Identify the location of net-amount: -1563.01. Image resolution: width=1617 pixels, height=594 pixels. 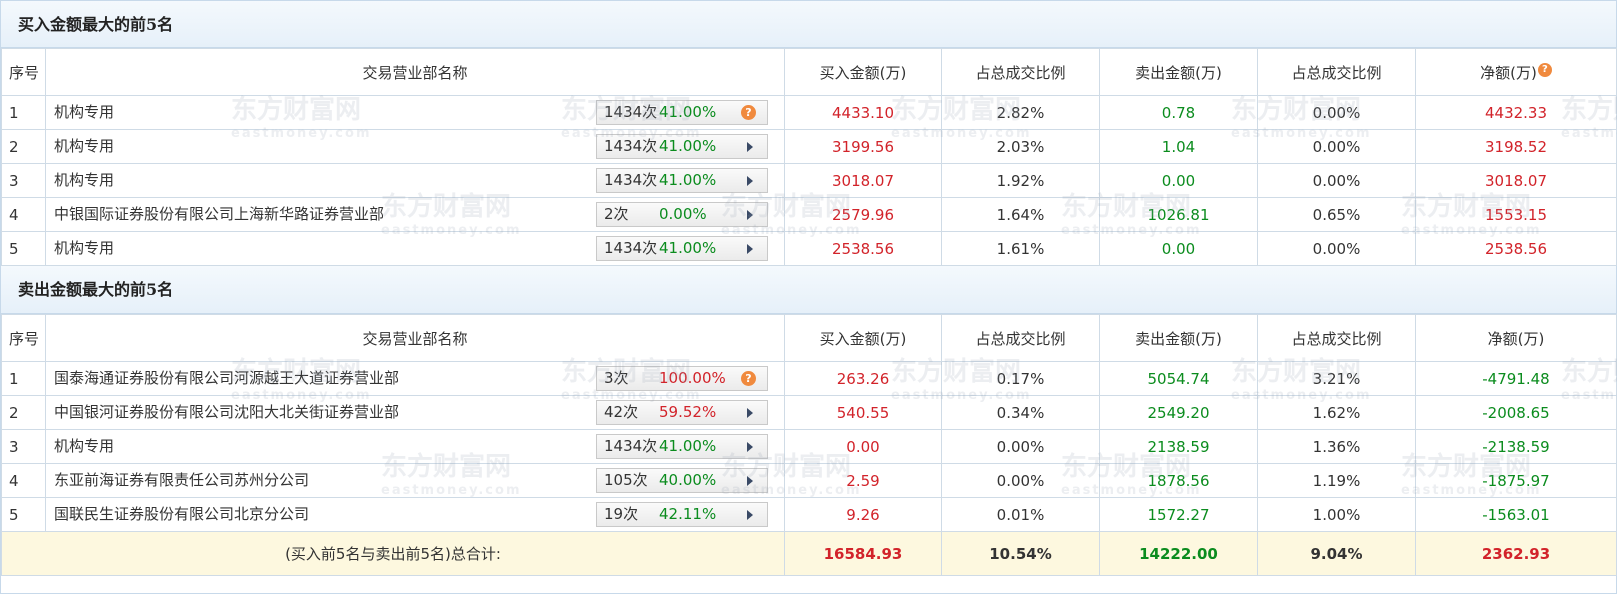
(1516, 514).